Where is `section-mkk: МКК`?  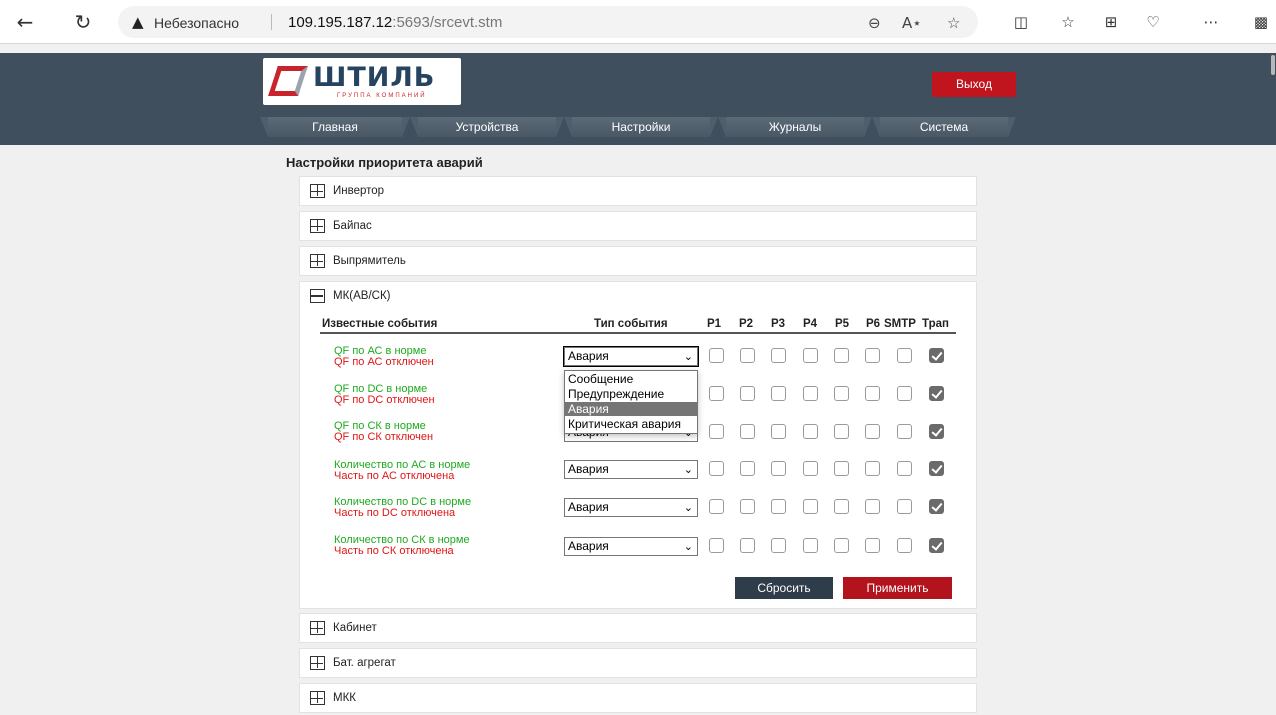
section-mkk: МКК is located at coordinates (638, 698).